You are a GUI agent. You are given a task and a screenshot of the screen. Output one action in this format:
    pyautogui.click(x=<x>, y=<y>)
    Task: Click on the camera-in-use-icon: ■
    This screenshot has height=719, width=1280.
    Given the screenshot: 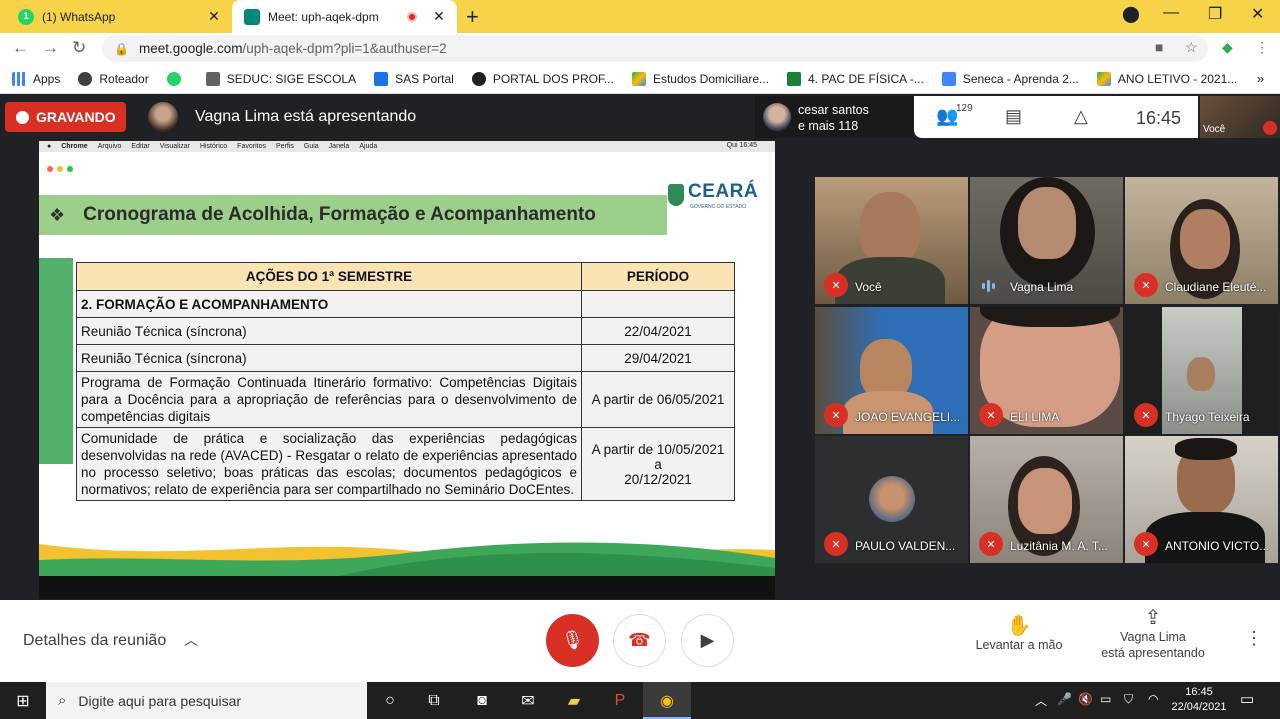 What is the action you would take?
    pyautogui.click(x=1159, y=47)
    